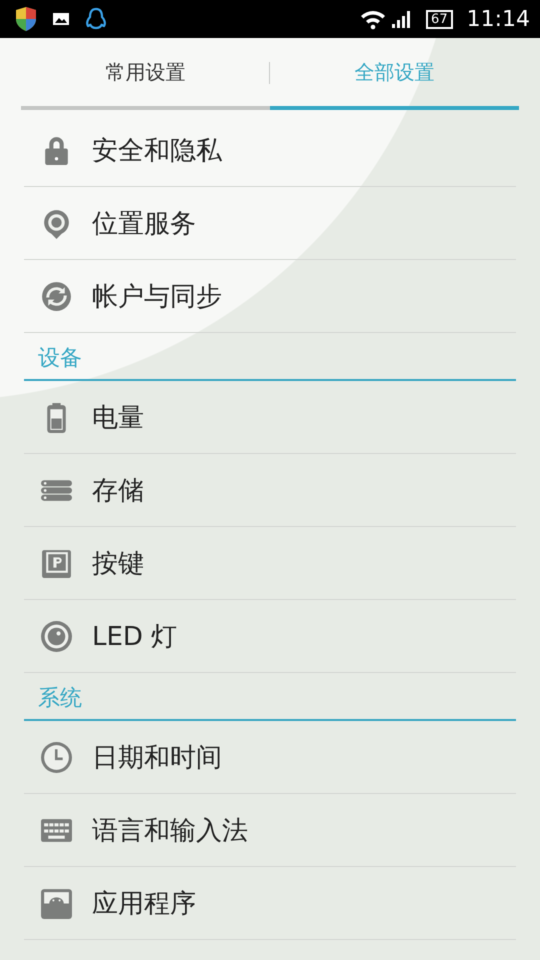  What do you see at coordinates (26, 19) in the screenshot?
I see `shield-icon` at bounding box center [26, 19].